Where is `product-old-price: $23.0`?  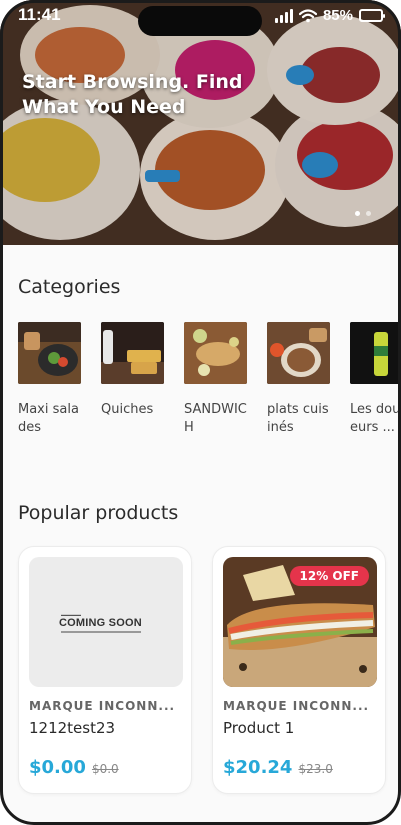
product-old-price: $23.0 is located at coordinates (315, 769).